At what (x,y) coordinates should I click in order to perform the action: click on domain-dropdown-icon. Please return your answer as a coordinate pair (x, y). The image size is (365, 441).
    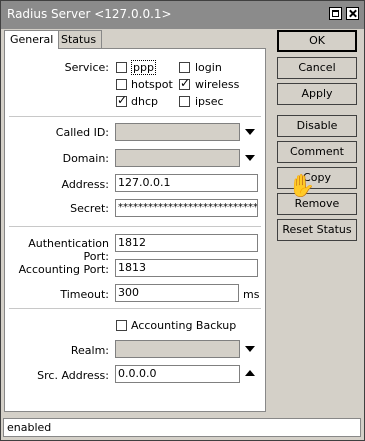
    Looking at the image, I should click on (250, 158).